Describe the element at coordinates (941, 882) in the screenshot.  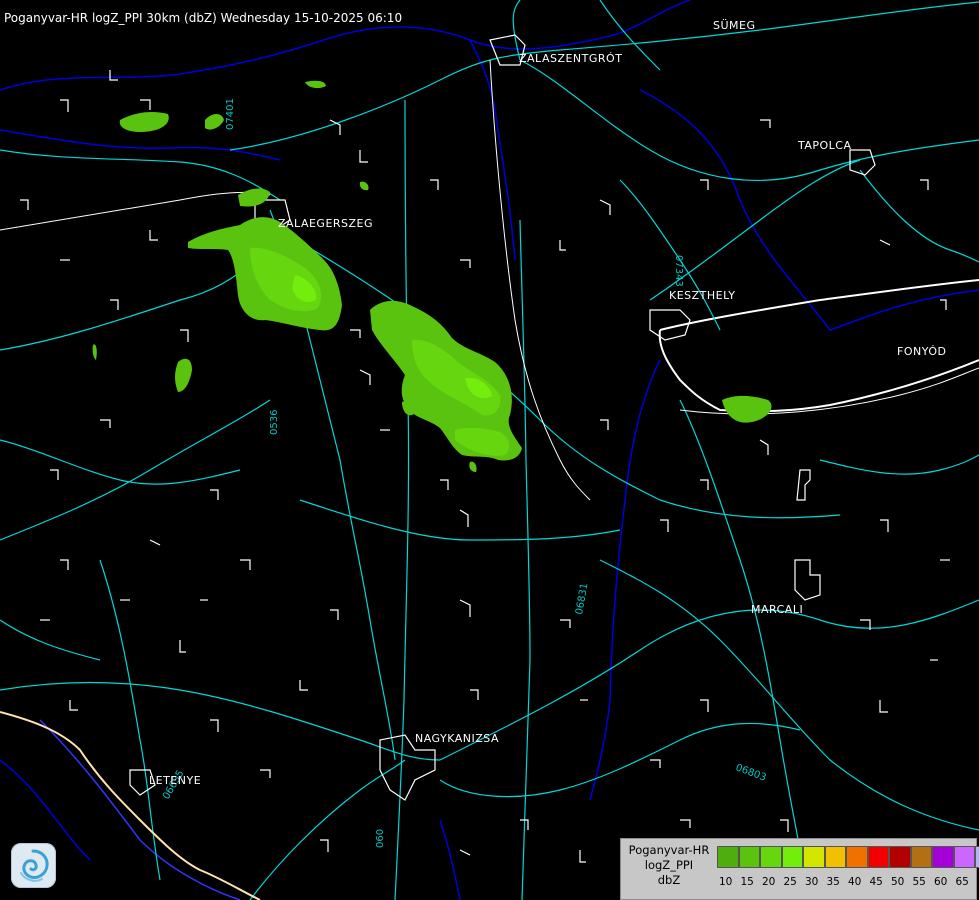
I see `legend-tick-label: 60` at that location.